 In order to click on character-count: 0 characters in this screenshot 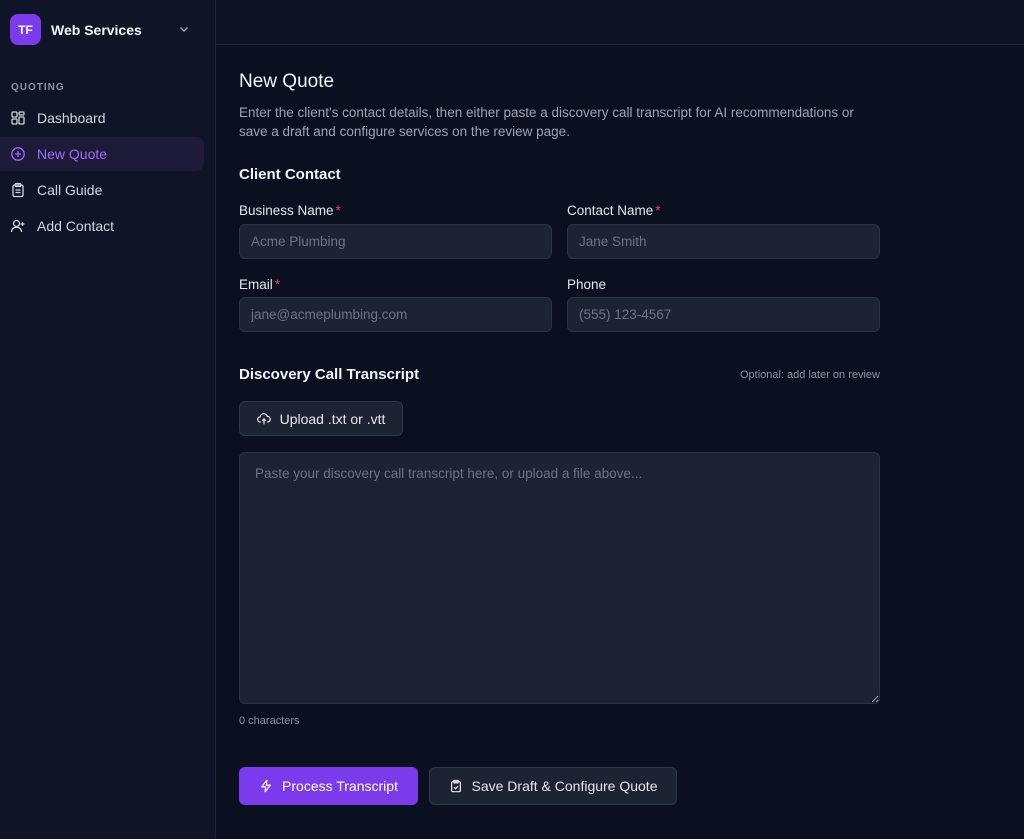, I will do `click(269, 721)`.